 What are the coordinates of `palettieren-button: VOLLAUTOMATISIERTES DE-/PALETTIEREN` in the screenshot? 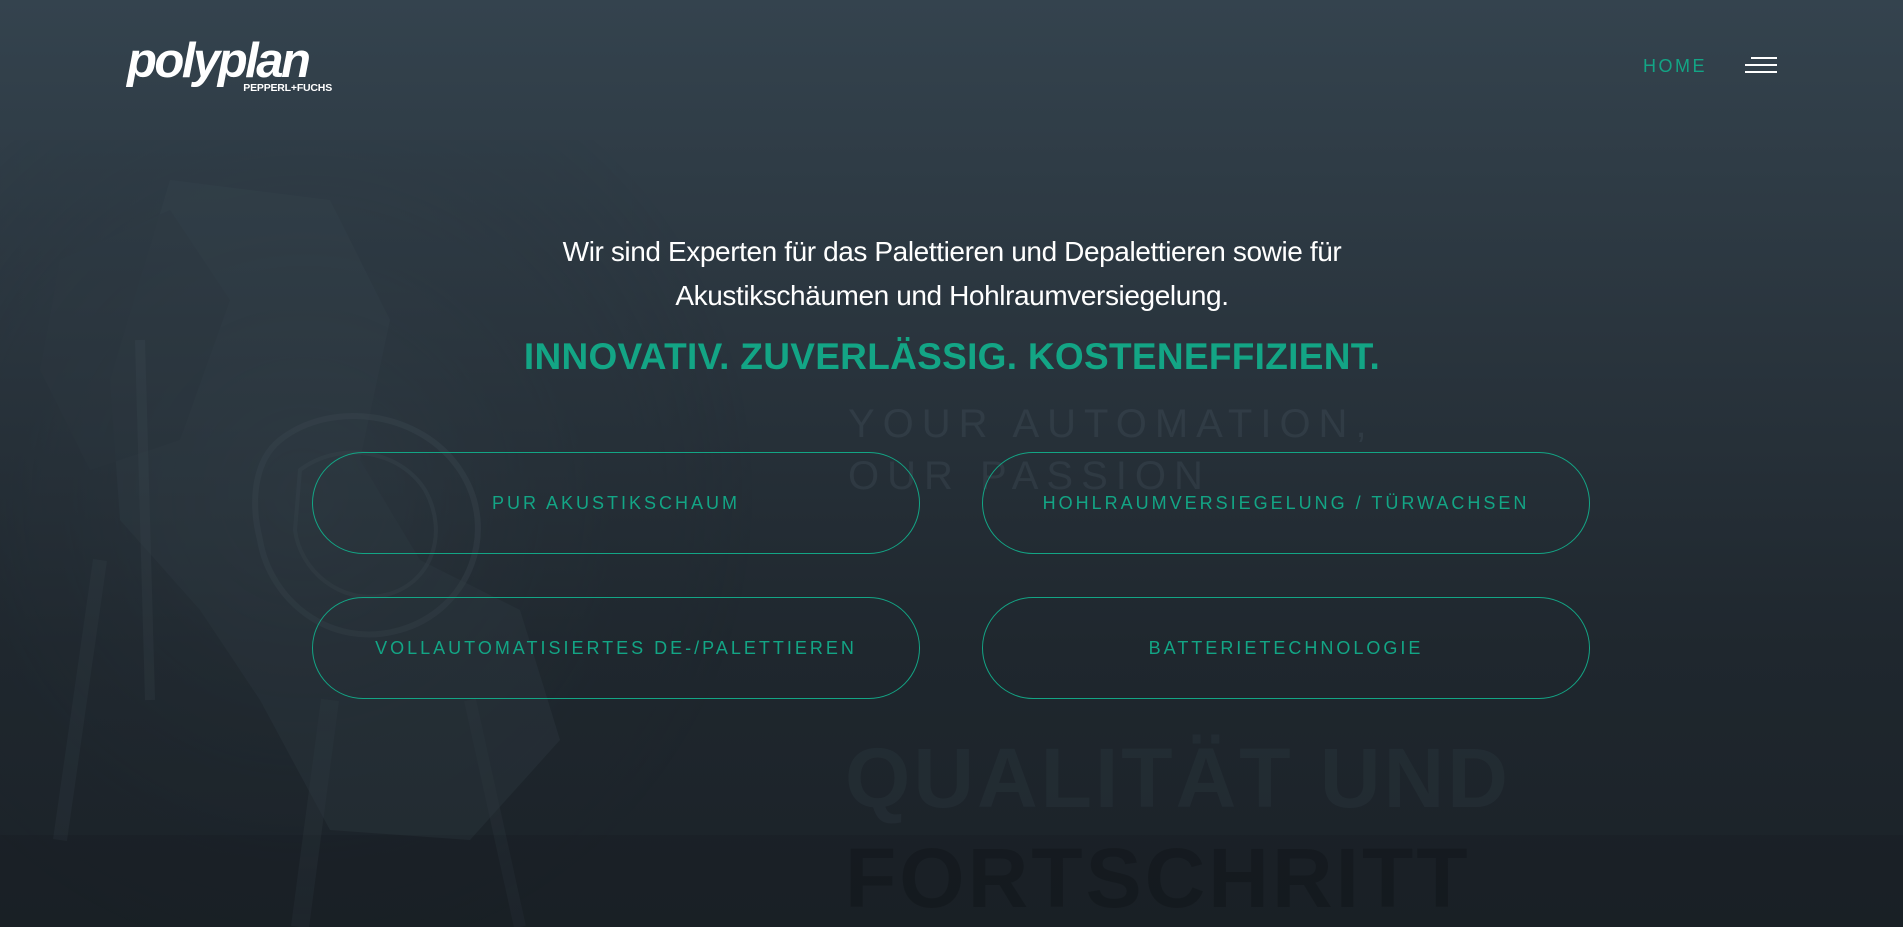 It's located at (616, 648).